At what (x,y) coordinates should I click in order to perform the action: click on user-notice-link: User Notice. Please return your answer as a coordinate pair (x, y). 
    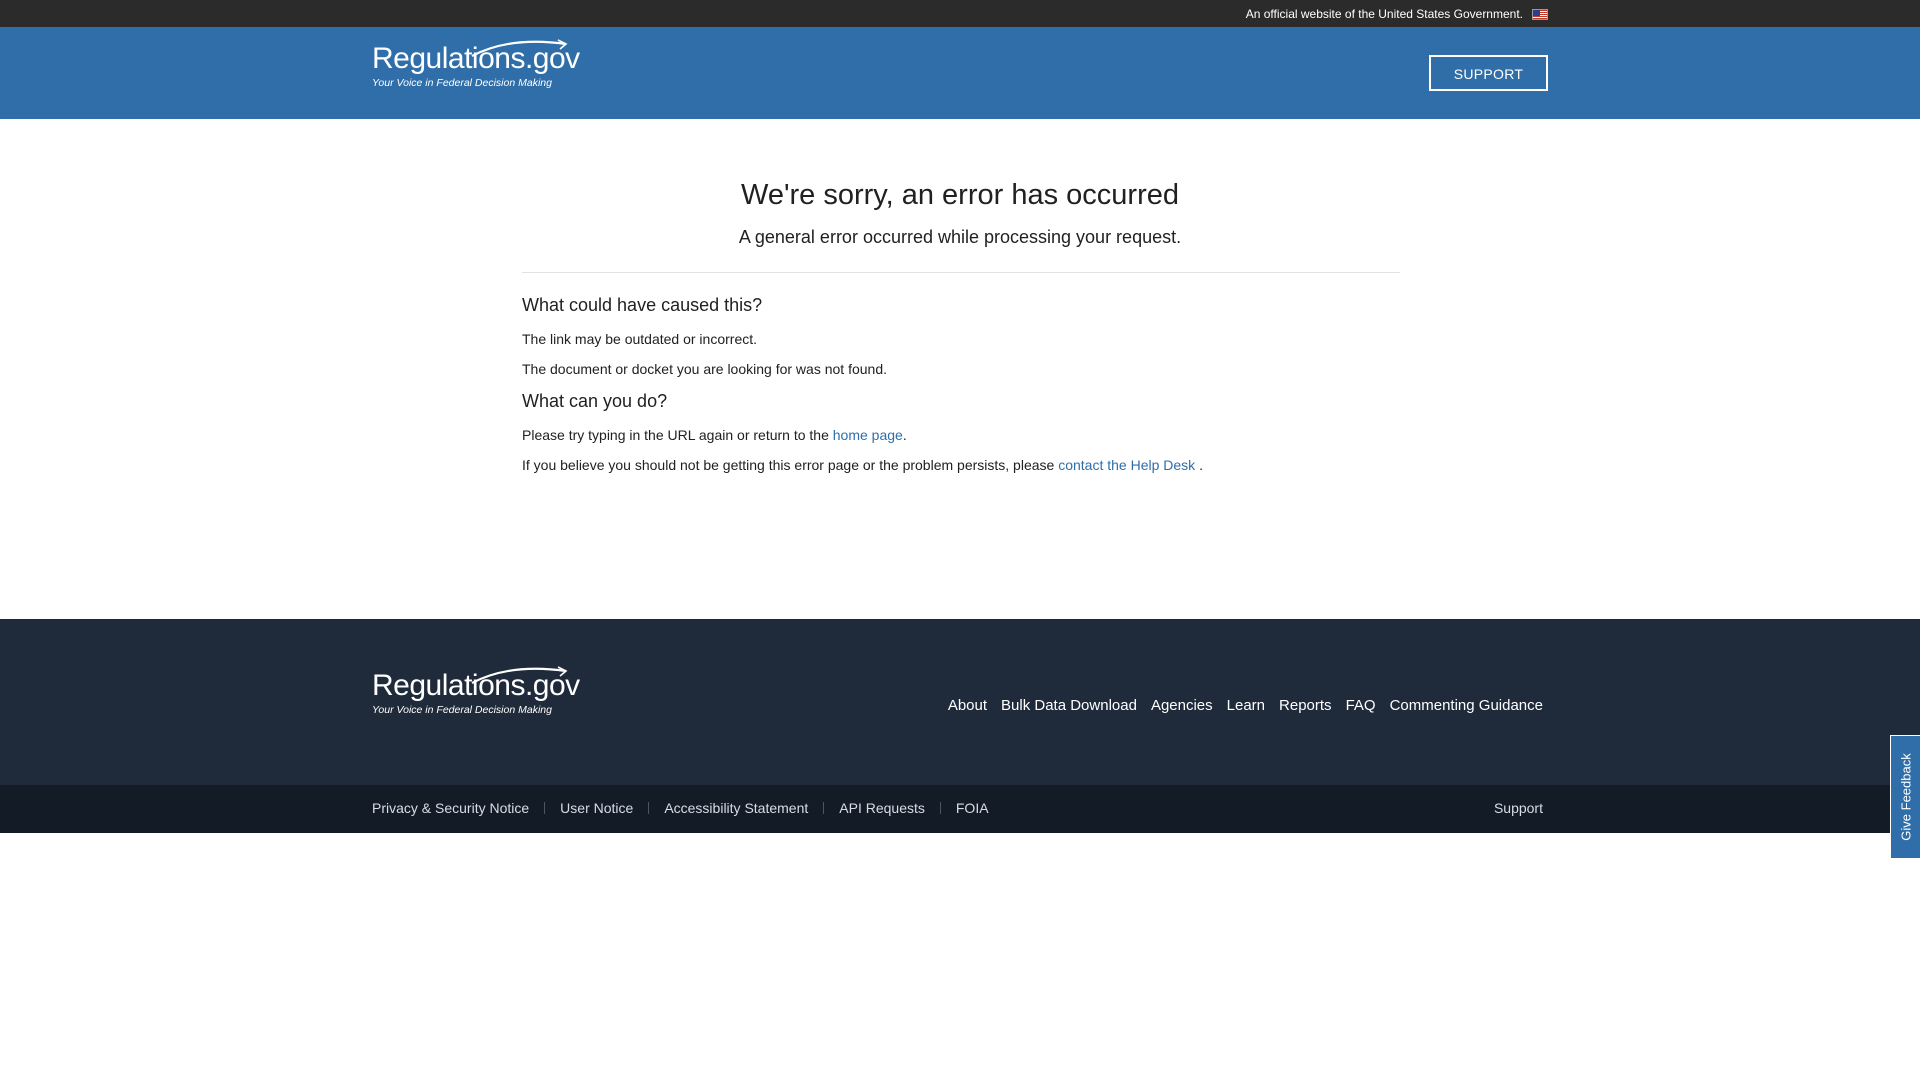
    Looking at the image, I should click on (596, 808).